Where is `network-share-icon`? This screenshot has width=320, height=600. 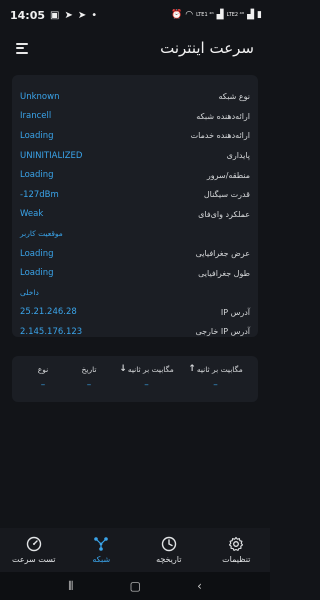
network-share-icon is located at coordinates (101, 544).